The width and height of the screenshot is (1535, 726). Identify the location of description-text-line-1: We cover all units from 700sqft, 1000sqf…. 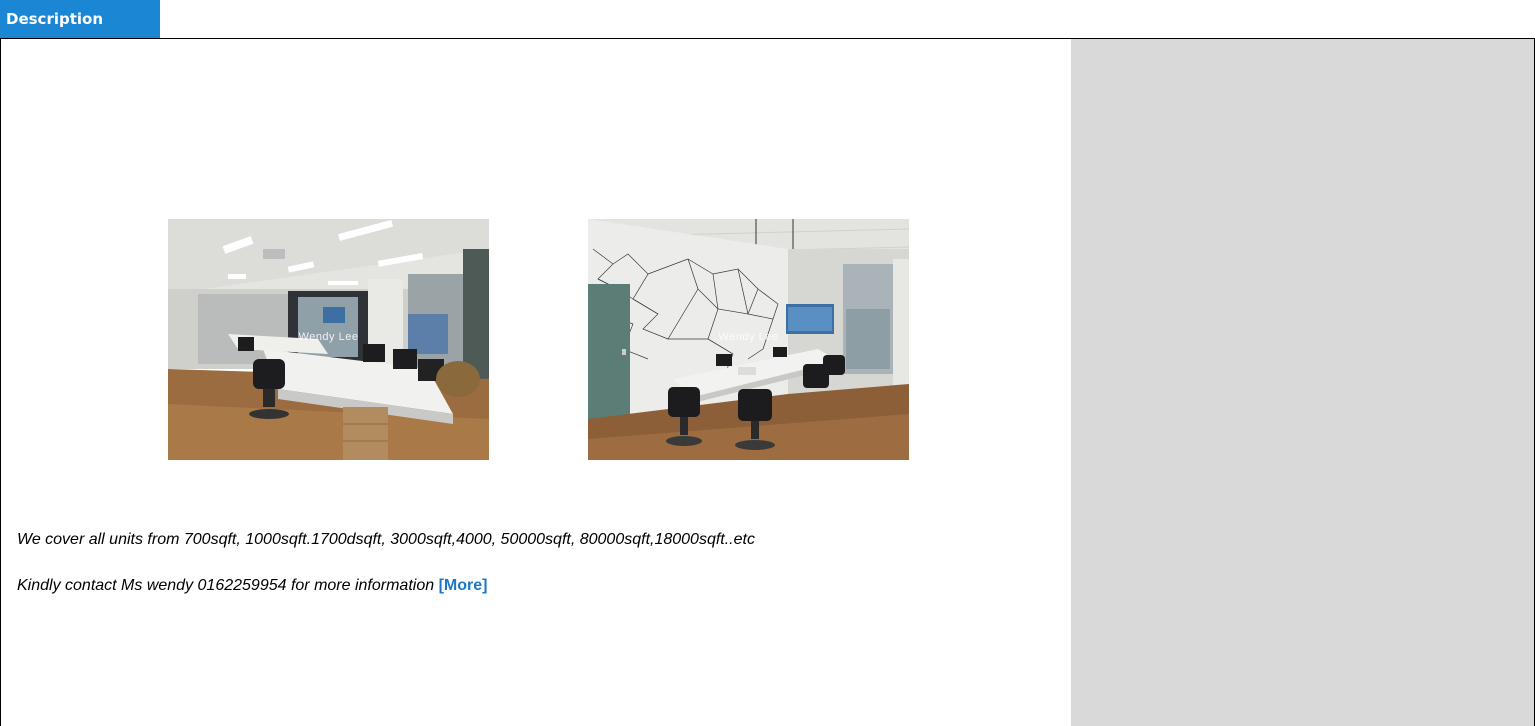
(386, 539).